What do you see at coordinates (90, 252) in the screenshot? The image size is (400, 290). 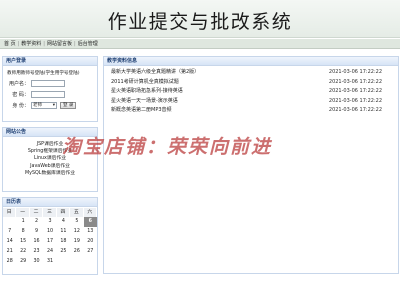 I see `calendar-day: 27` at bounding box center [90, 252].